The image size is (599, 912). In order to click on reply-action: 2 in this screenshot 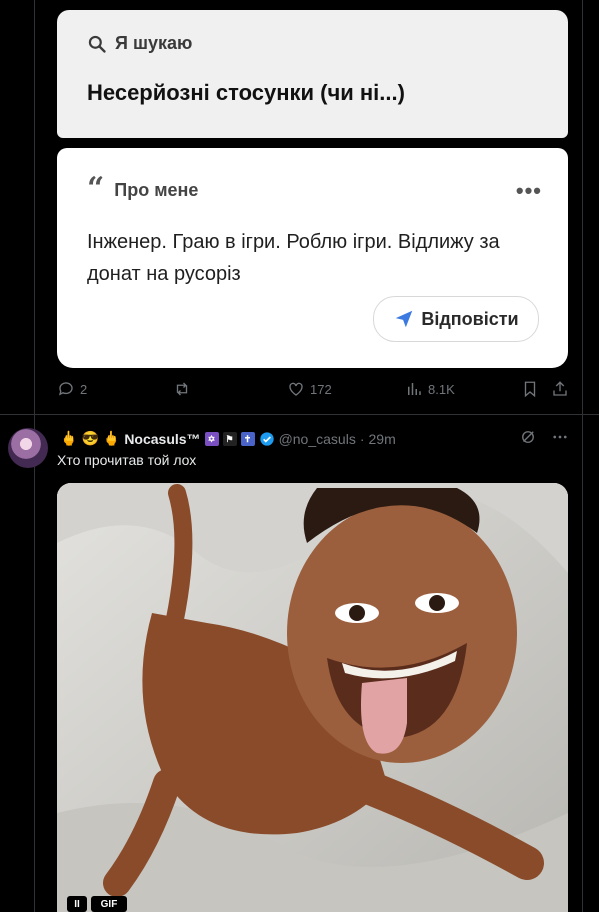, I will do `click(72, 389)`.